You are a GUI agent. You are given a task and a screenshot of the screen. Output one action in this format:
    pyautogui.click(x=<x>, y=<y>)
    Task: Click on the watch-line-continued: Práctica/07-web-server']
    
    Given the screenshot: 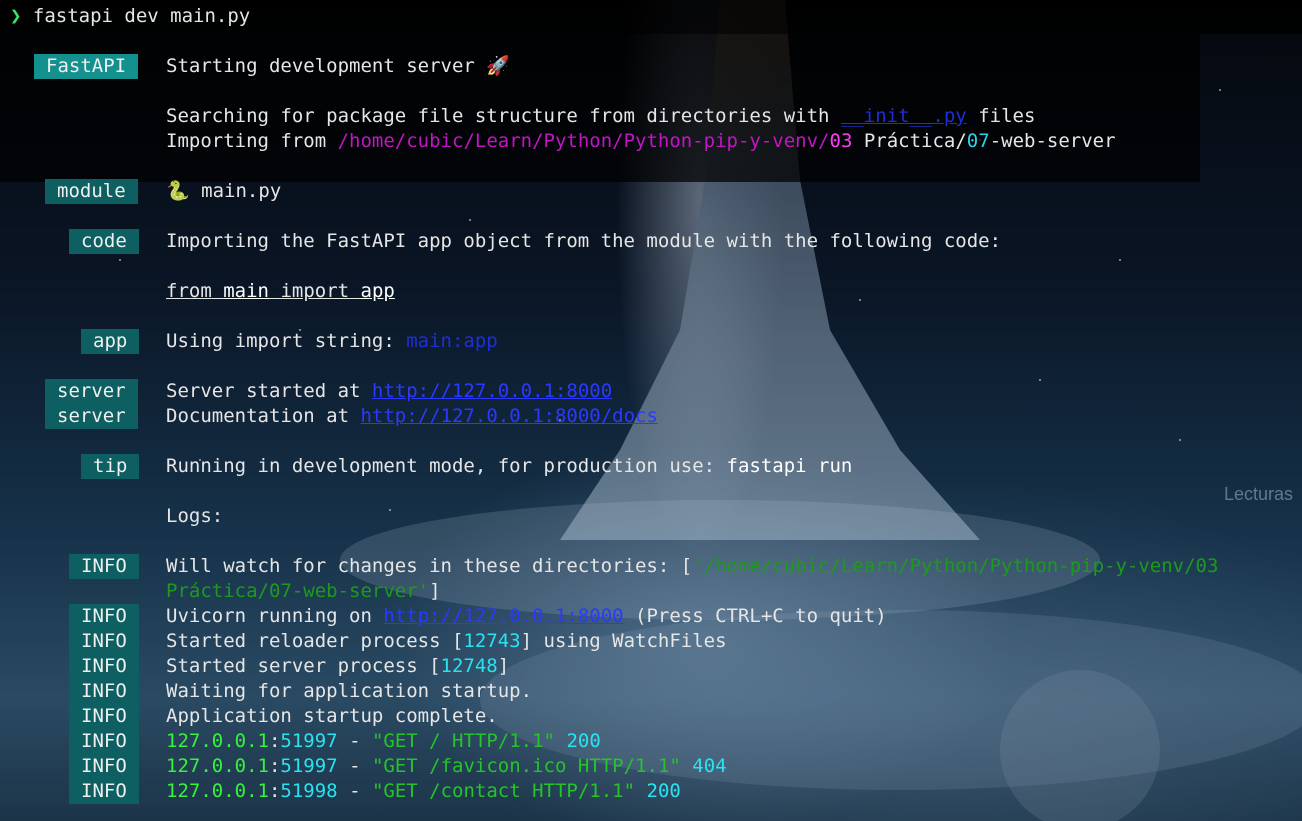 What is the action you would take?
    pyautogui.click(x=303, y=591)
    